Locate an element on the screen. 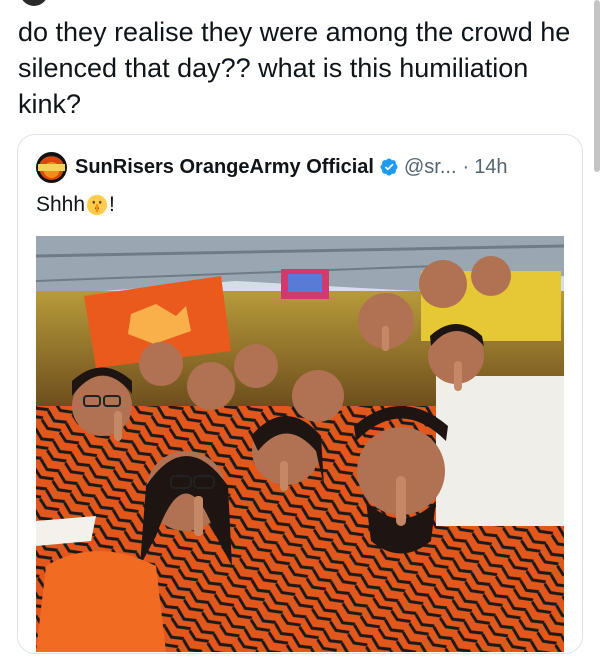 This screenshot has height=667, width=600. shushing-face-emoji-icon is located at coordinates (97, 205).